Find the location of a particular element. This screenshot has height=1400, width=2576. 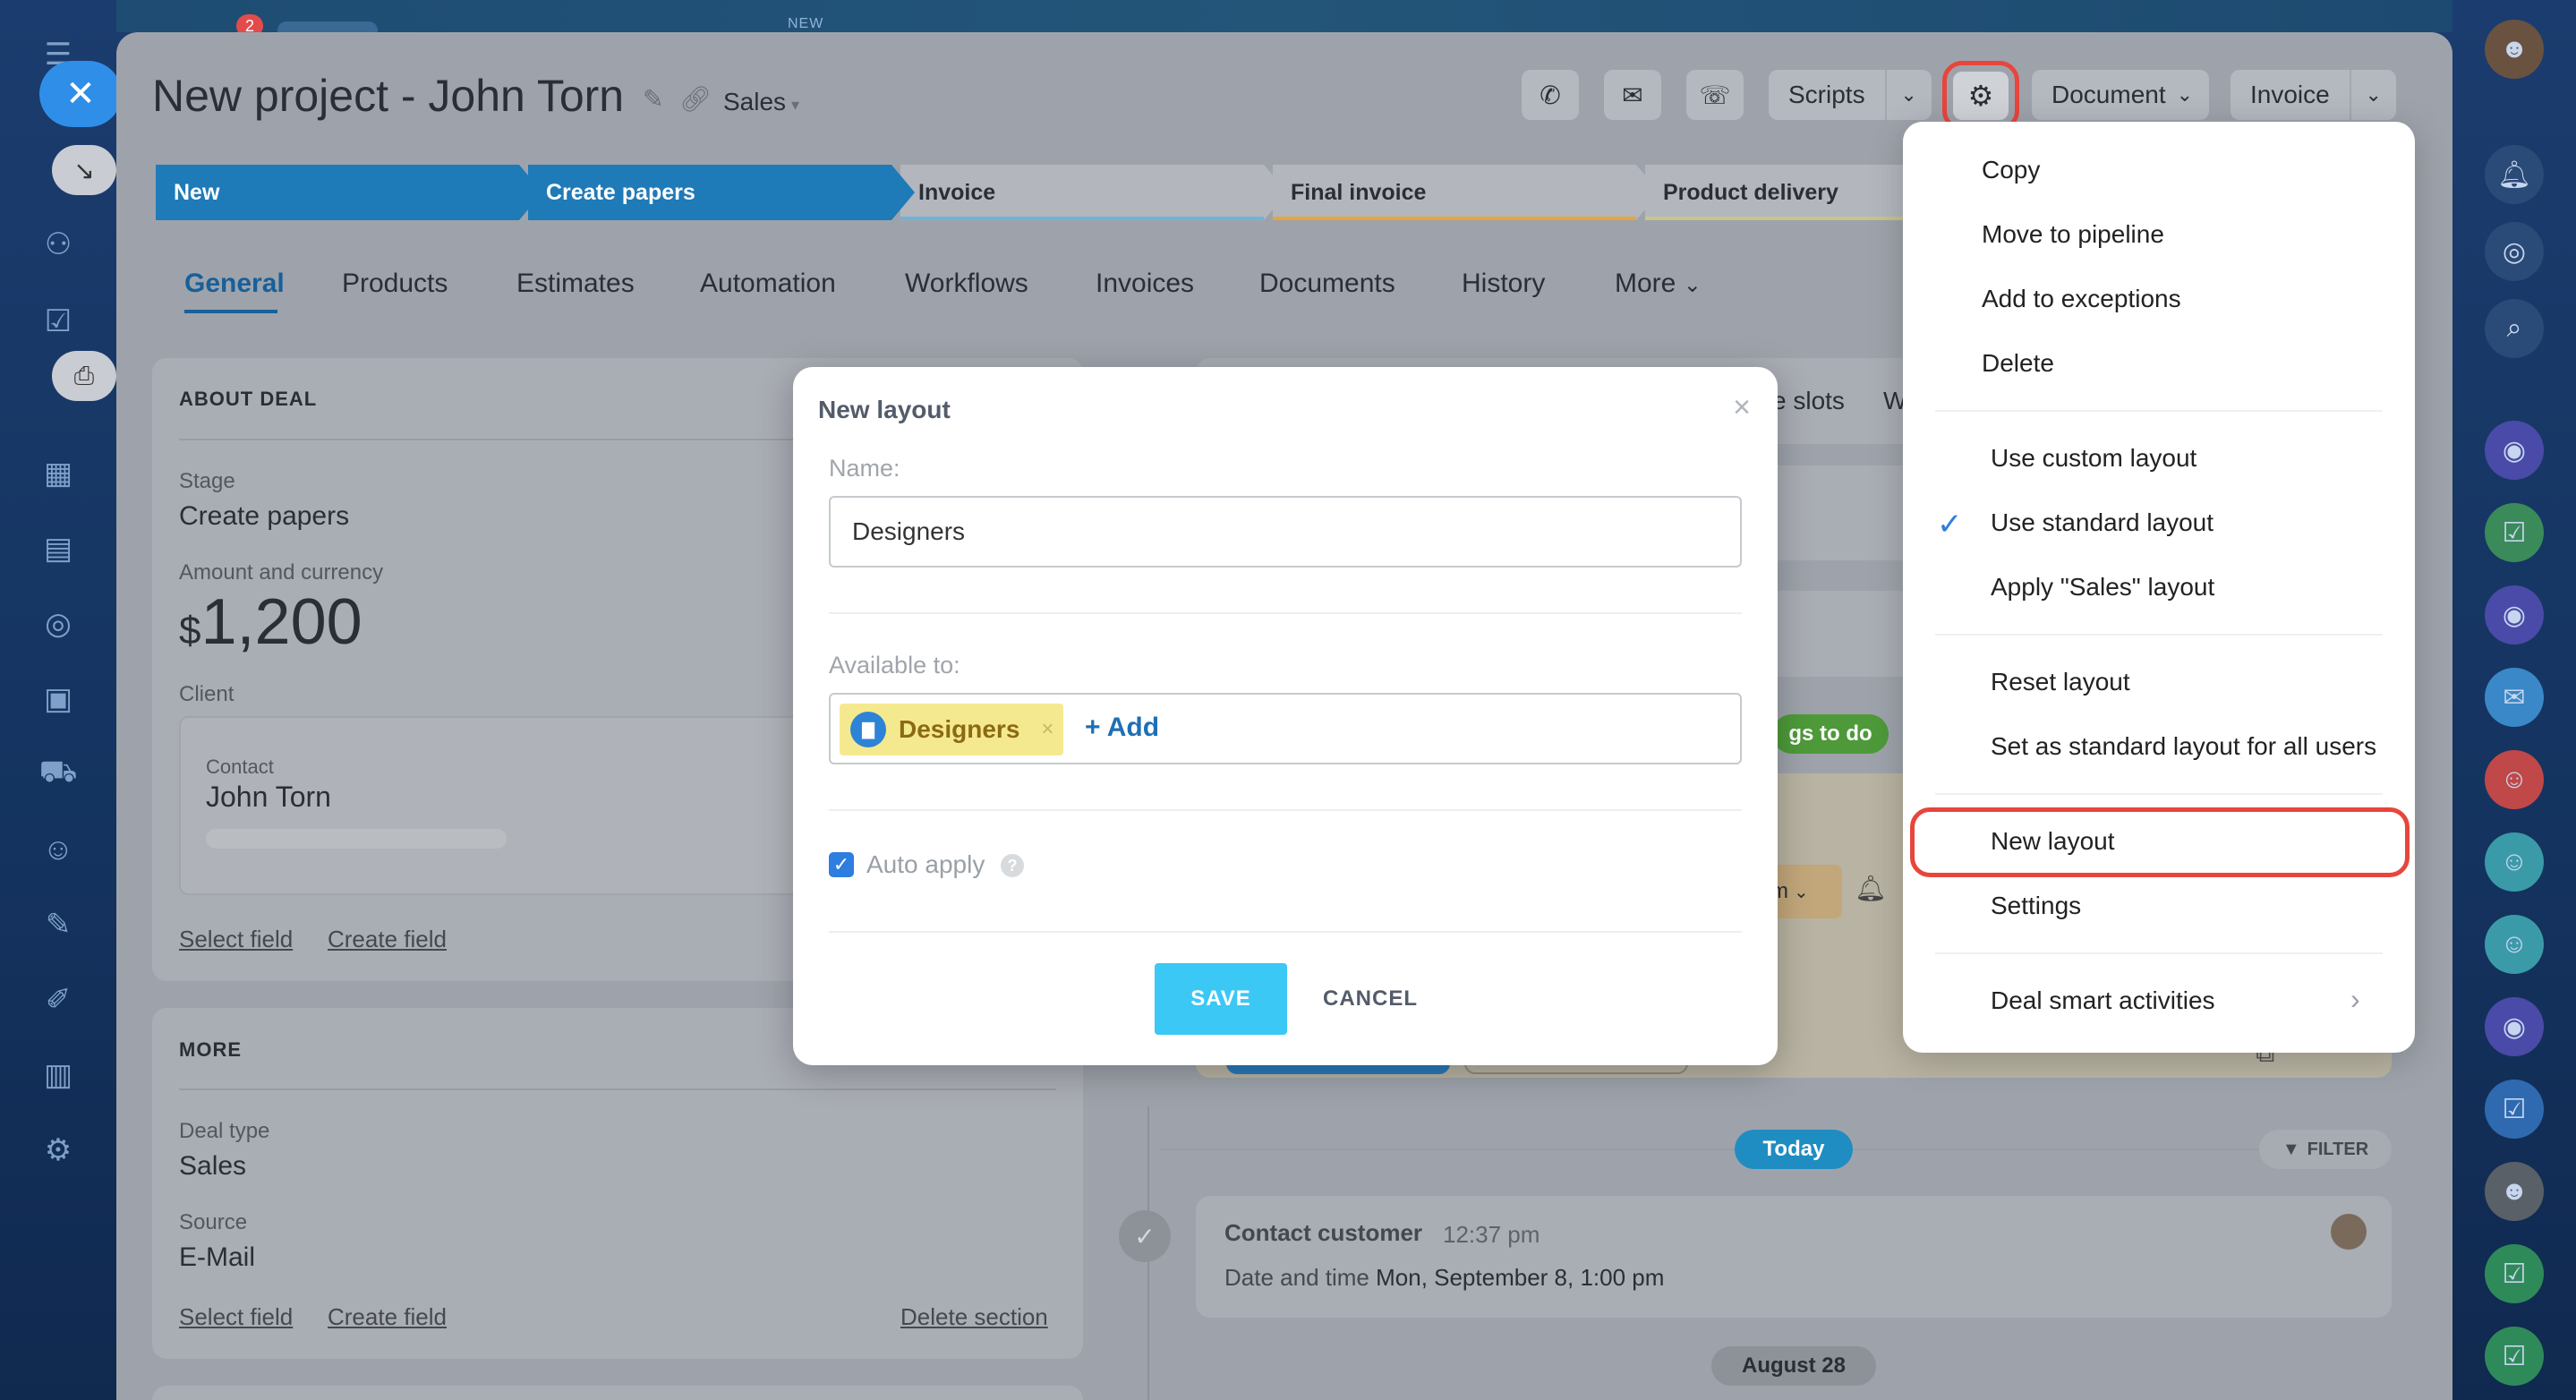

menu-item-apply-sales-layout: Apply "Sales" layout is located at coordinates (2102, 588).